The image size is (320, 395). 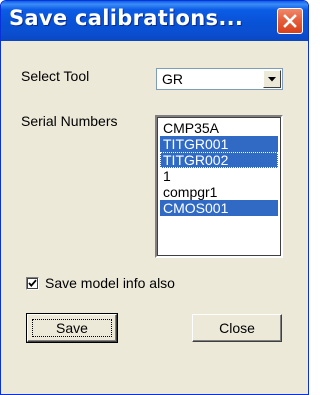 What do you see at coordinates (219, 144) in the screenshot?
I see `serial-number-item: TITGR001` at bounding box center [219, 144].